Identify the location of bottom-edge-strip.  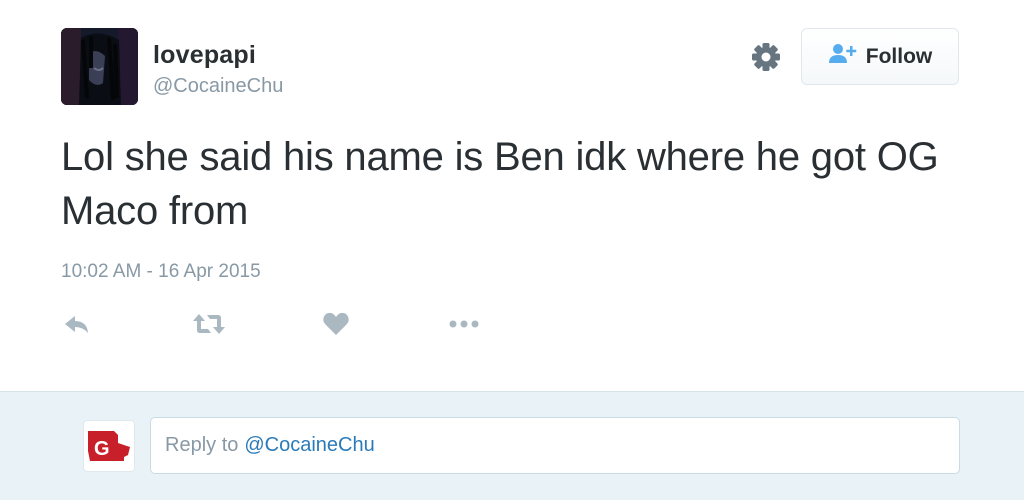
(512, 497).